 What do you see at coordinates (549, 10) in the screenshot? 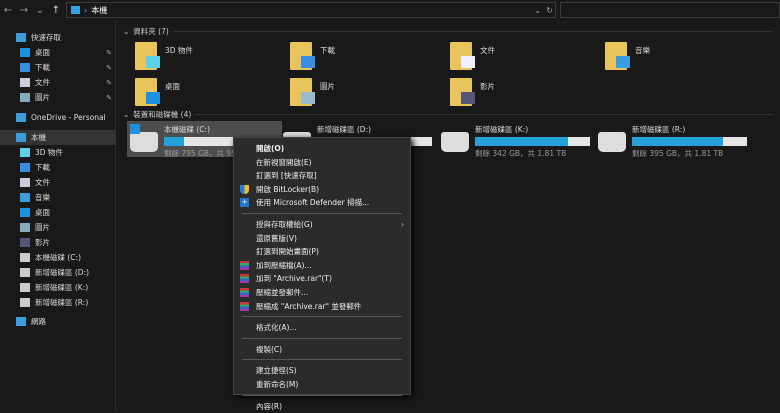
I see `refresh-icon: ↻` at bounding box center [549, 10].